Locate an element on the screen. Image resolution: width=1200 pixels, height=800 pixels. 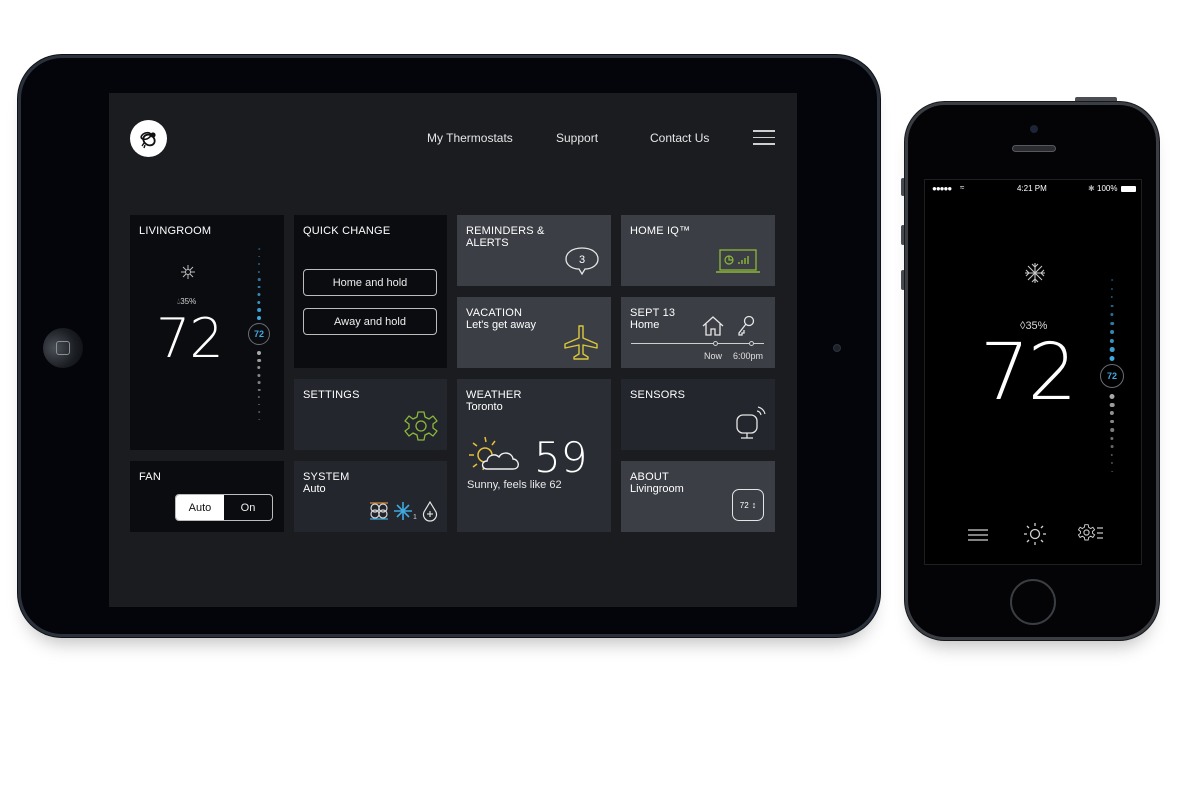
tile-reminders-alerts: REMINDERS & ALERTS 3 is located at coordinates (534, 250).